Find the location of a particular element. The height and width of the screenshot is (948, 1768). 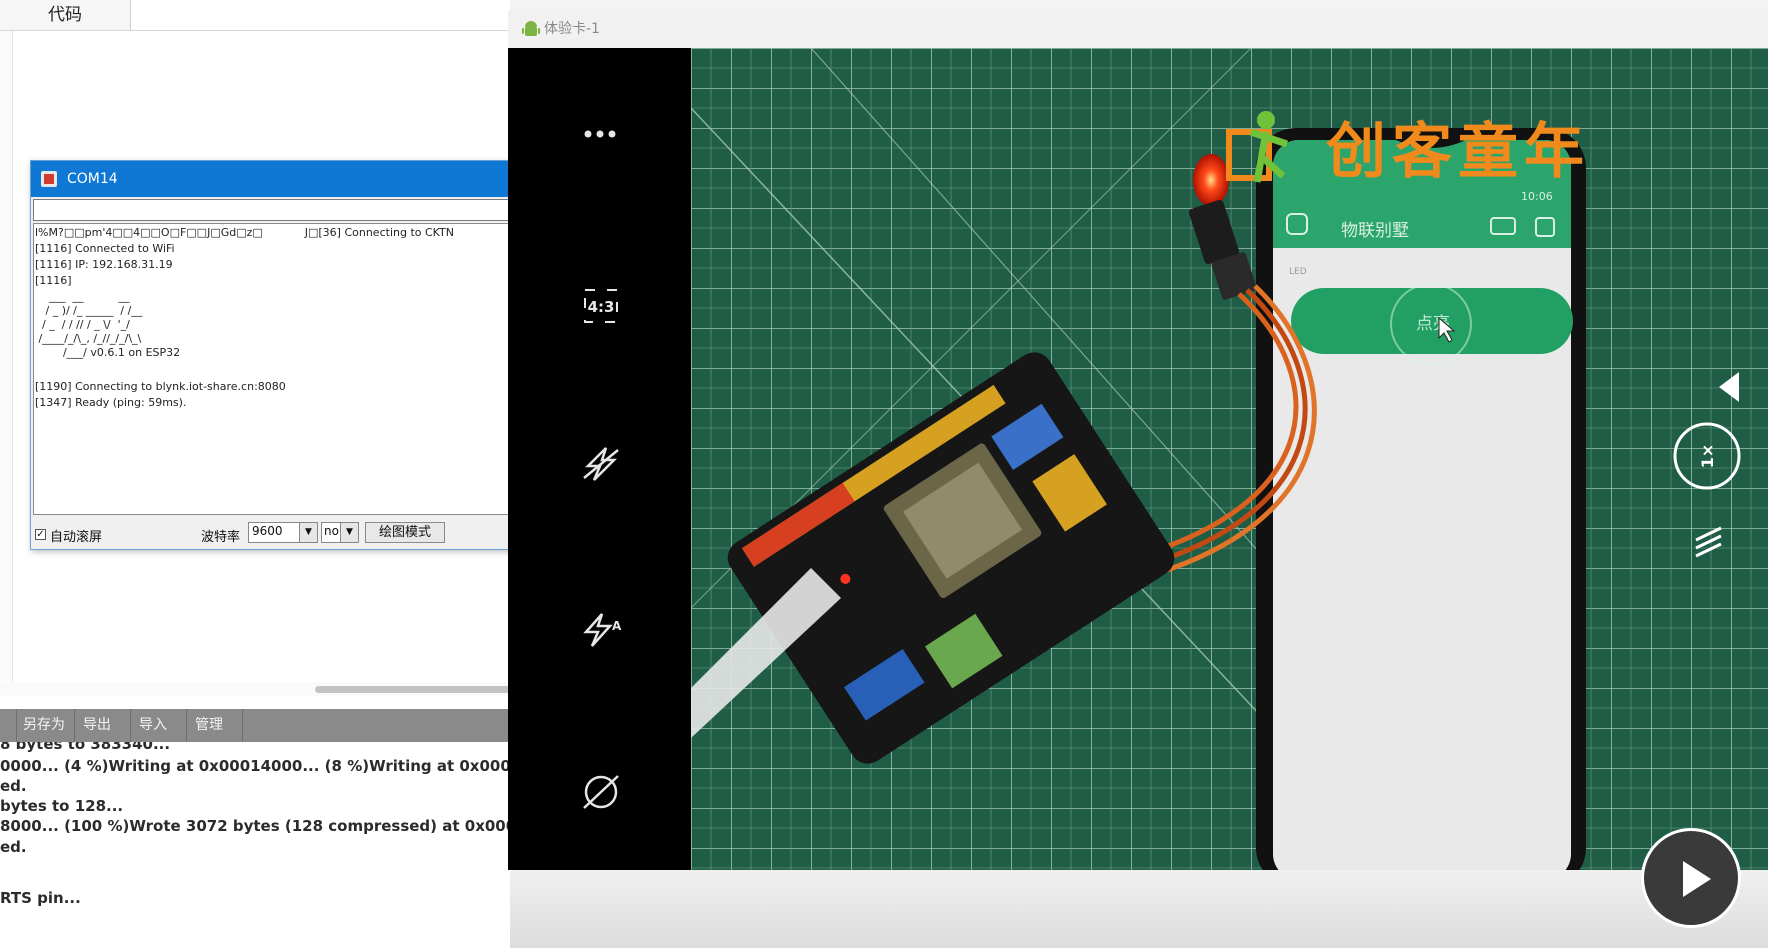

serial-monitor-title: COM14 is located at coordinates (92, 179).